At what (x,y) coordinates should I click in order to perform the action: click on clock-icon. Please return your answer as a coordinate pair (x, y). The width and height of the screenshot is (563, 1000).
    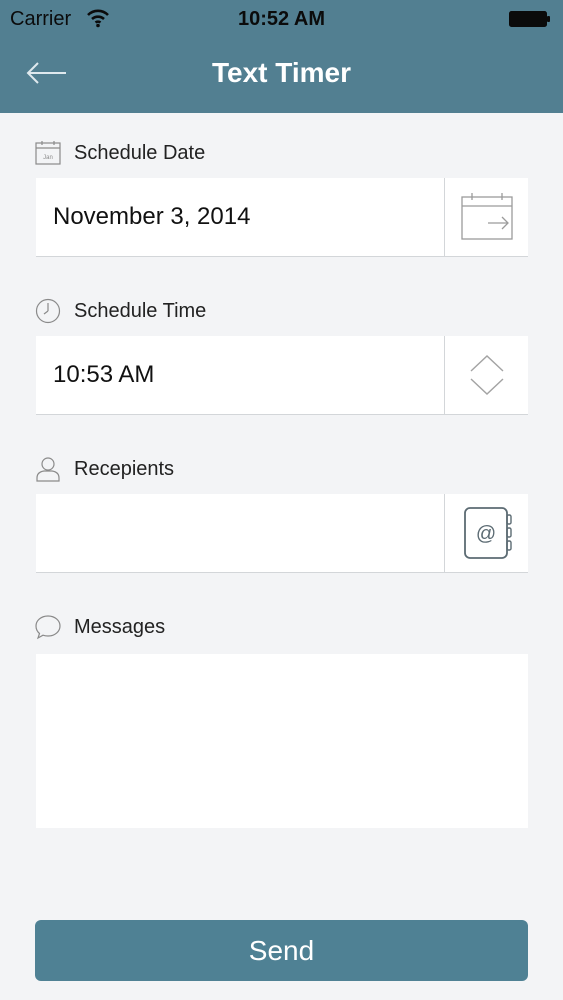
    Looking at the image, I should click on (48, 311).